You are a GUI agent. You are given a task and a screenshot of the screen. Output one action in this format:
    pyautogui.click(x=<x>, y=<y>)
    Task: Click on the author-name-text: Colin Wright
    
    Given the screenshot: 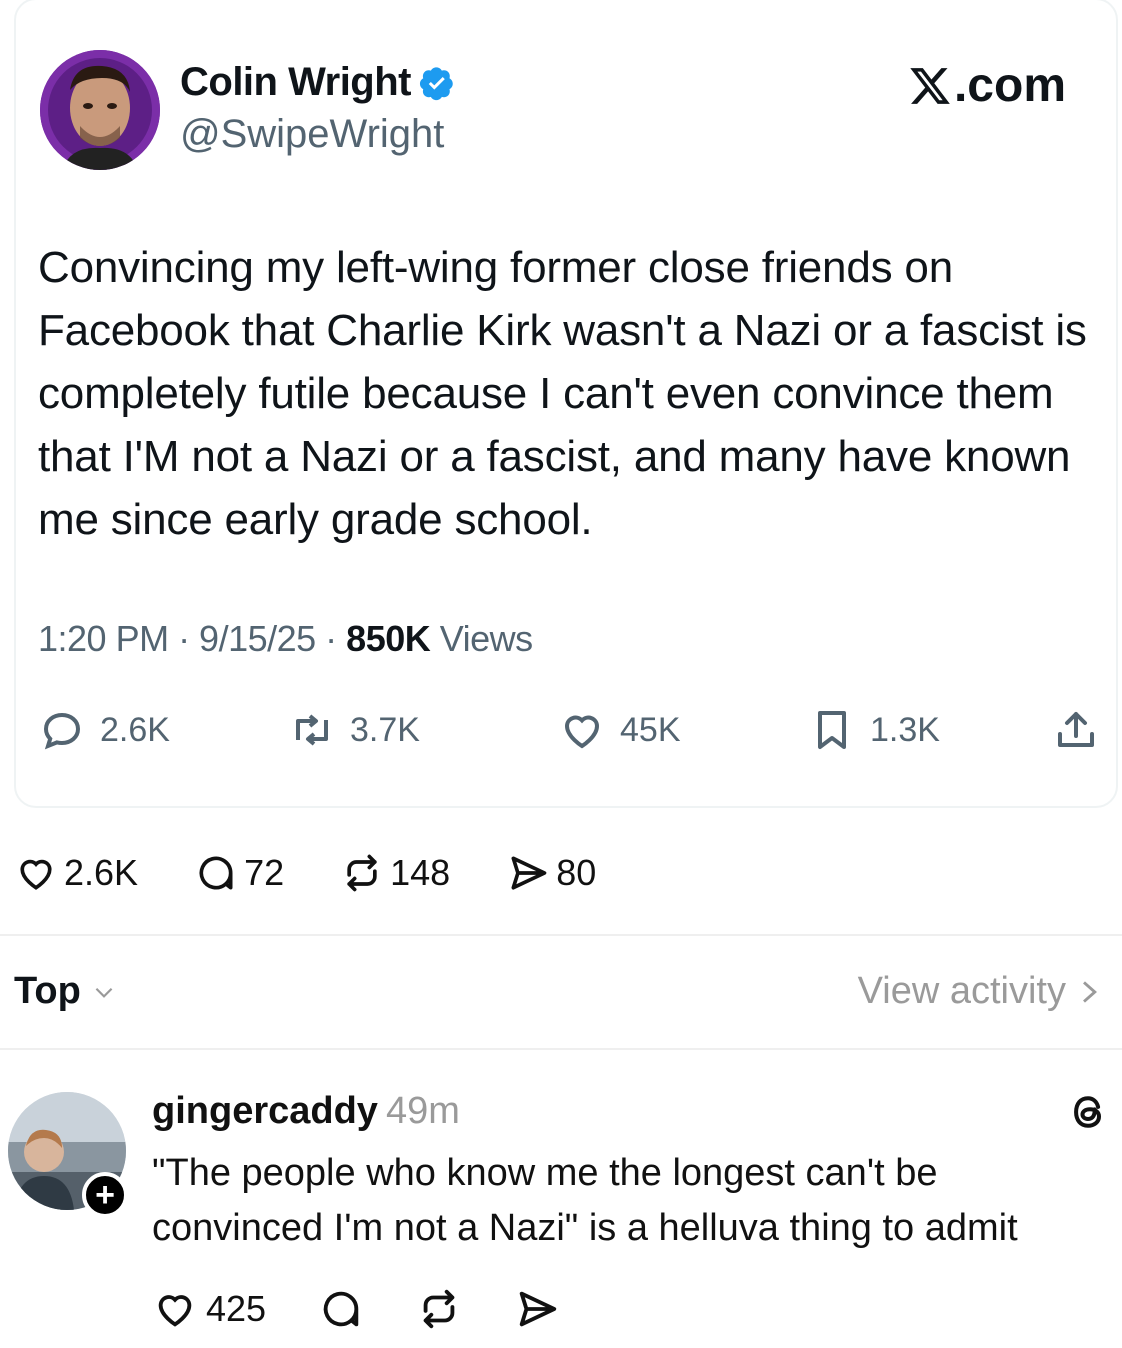 What is the action you would take?
    pyautogui.click(x=296, y=82)
    